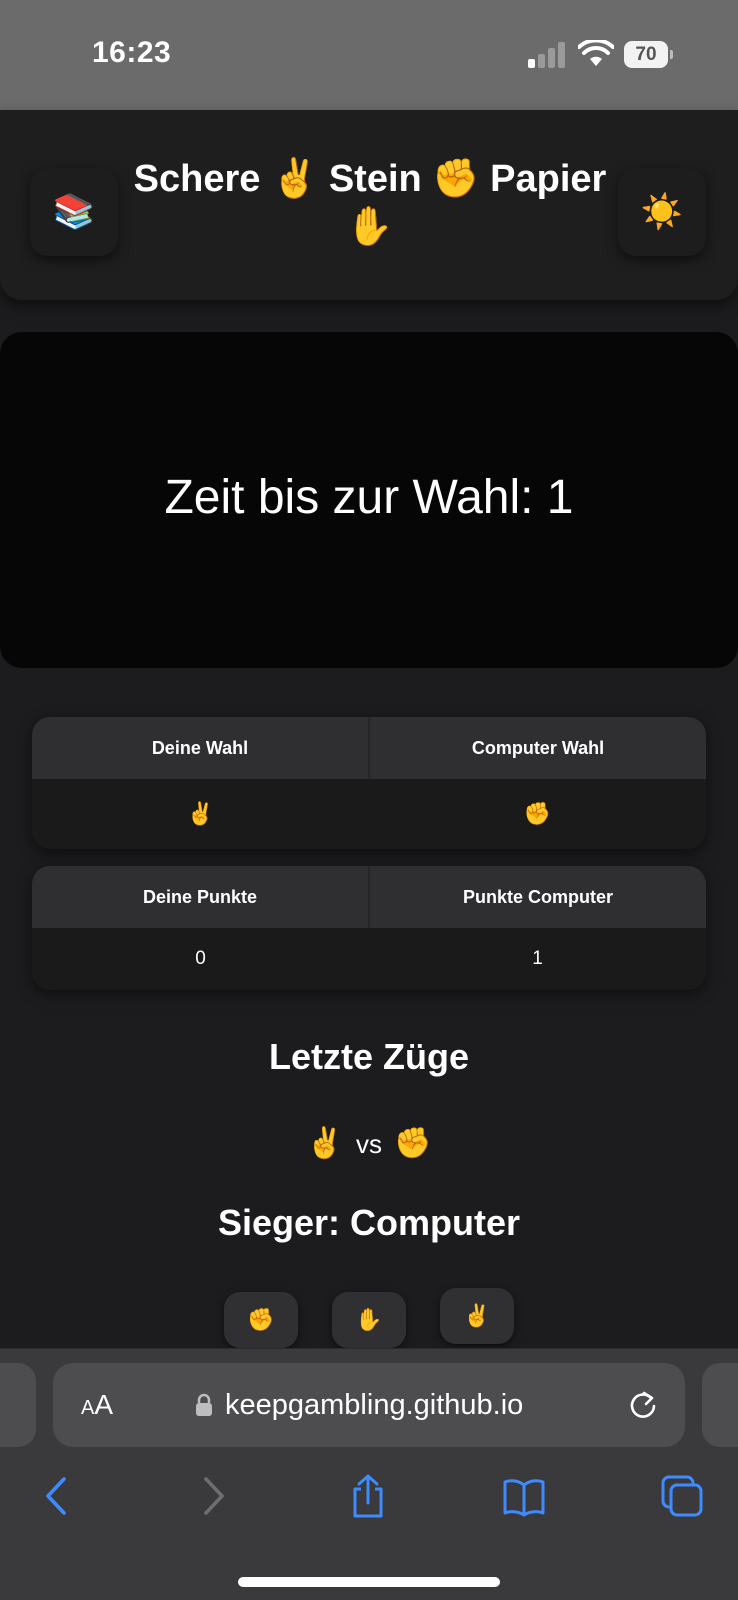 Image resolution: width=738 pixels, height=1600 pixels. Describe the element at coordinates (369, 814) in the screenshot. I see `table-row: ✌️ ✊` at that location.